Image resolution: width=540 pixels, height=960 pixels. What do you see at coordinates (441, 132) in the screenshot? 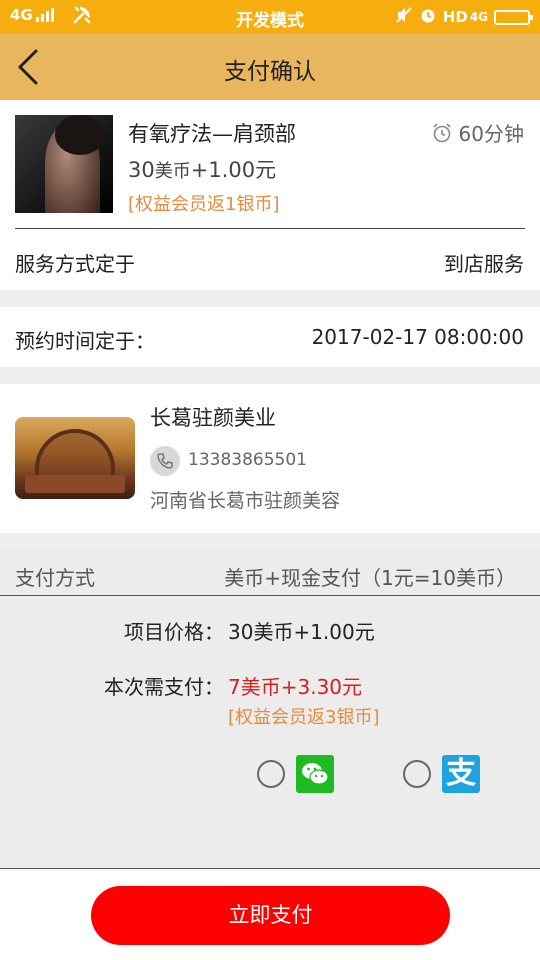
I see `alarm-clock-icon` at bounding box center [441, 132].